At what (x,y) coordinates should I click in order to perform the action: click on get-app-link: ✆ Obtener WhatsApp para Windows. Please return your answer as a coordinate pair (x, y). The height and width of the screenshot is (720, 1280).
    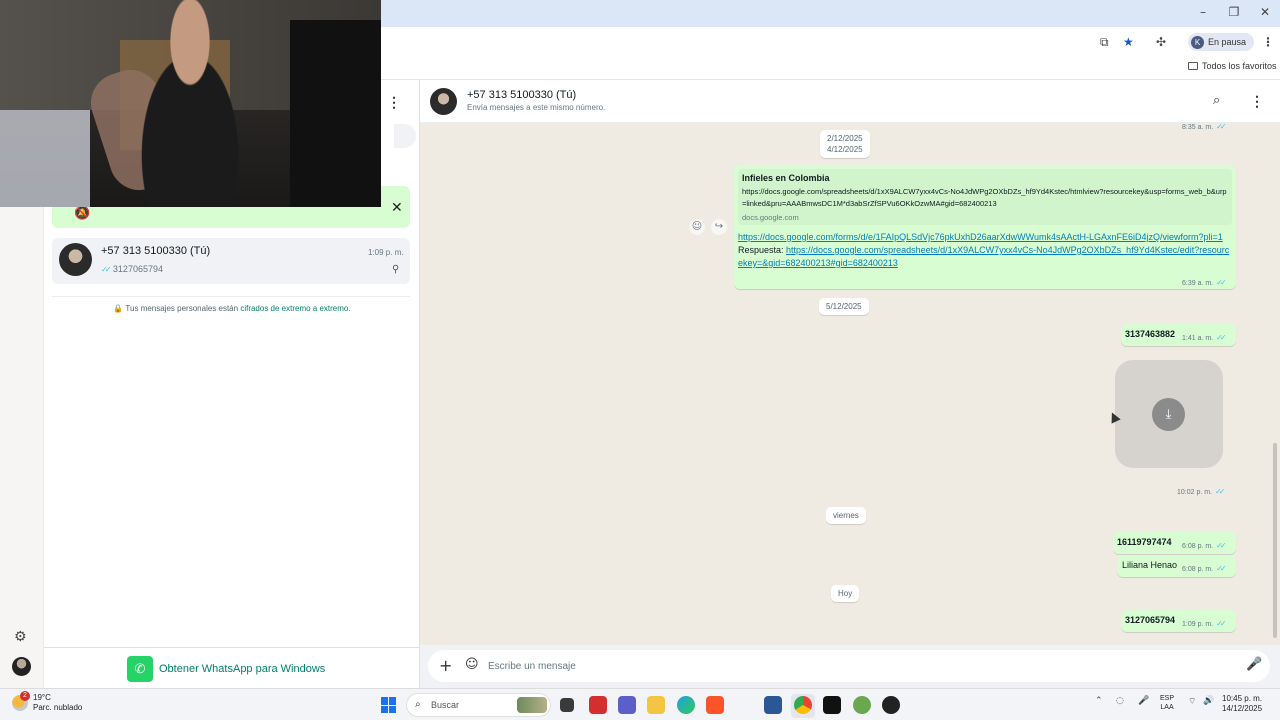
    Looking at the image, I should click on (226, 669).